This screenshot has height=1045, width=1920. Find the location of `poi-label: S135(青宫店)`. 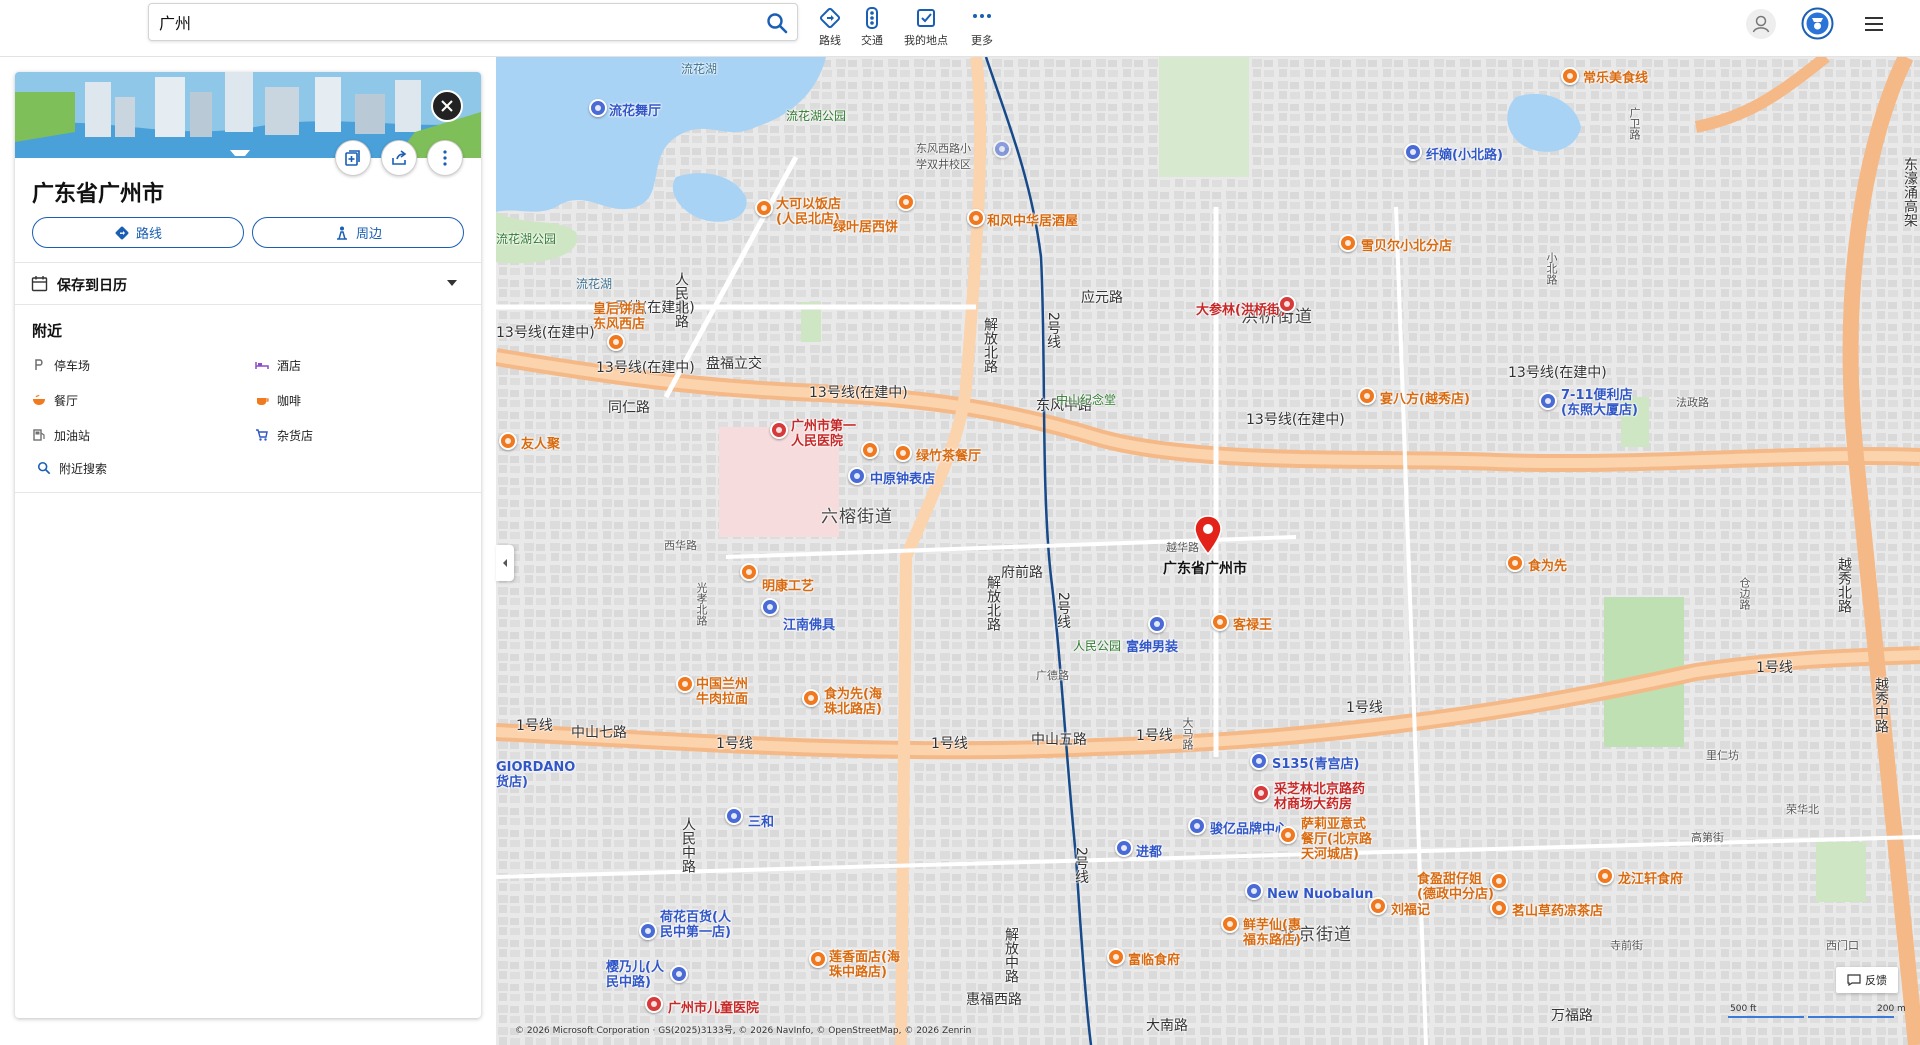

poi-label: S135(青宫店) is located at coordinates (1315, 764).